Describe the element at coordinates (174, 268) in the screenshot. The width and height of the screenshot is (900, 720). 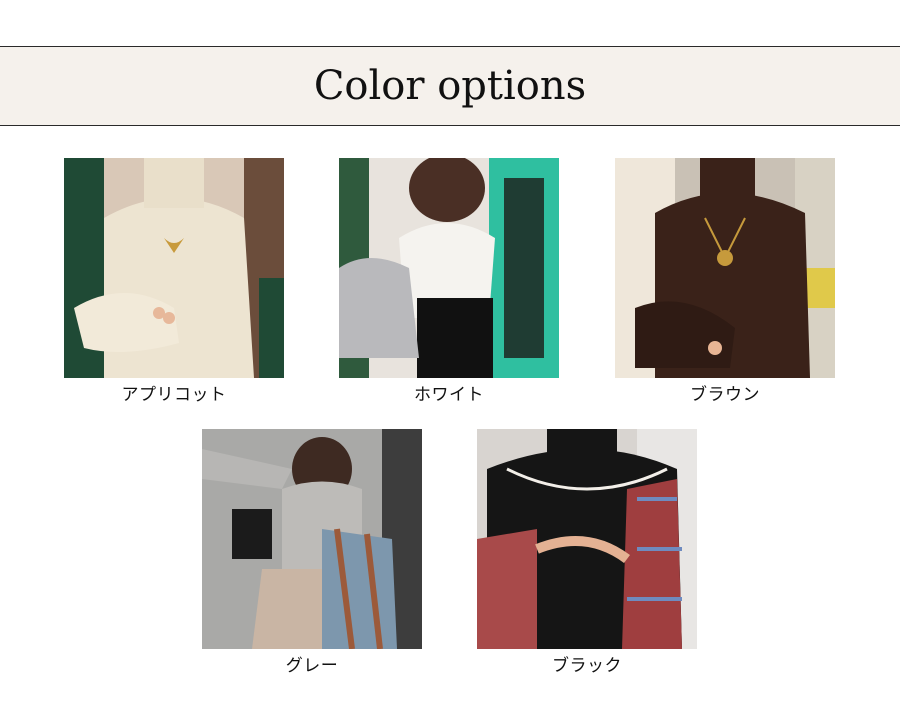
I see `apricot-product-photo` at that location.